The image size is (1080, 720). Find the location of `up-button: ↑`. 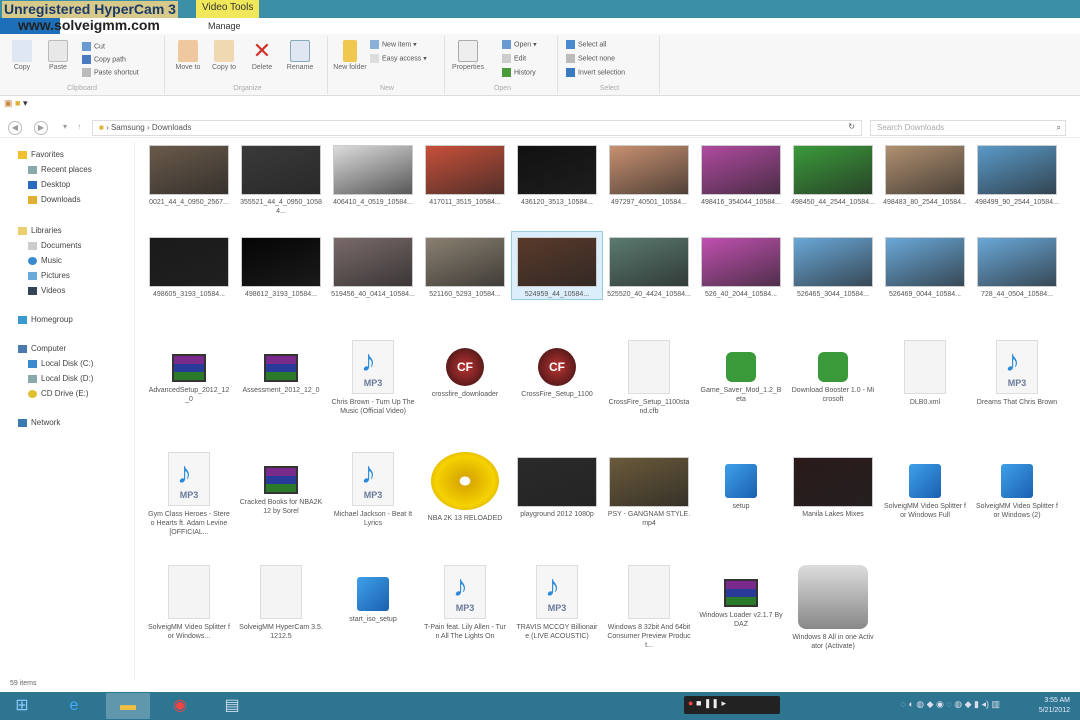

up-button: ↑ is located at coordinates (79, 128).